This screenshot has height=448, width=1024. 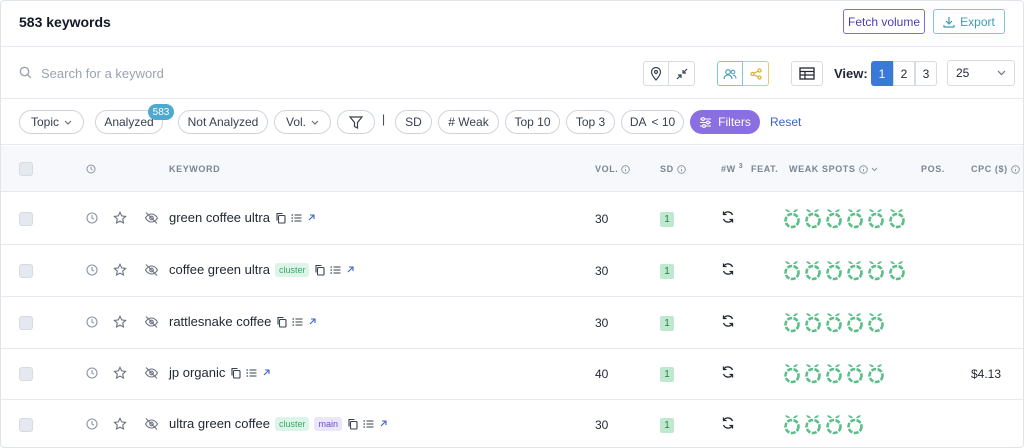 I want to click on users-icon, so click(x=730, y=73).